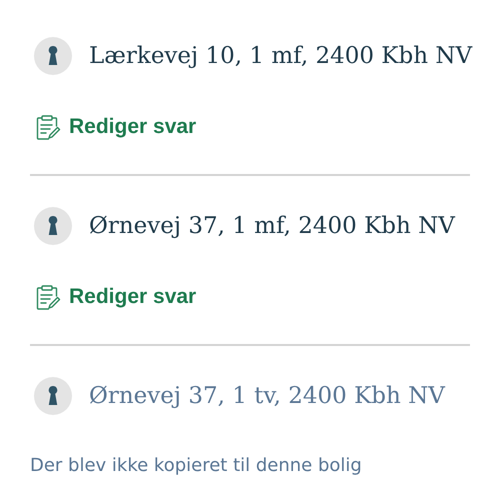  Describe the element at coordinates (267, 396) in the screenshot. I see `address-title: Ørnevej 37, 1 tv, 2400 Kbh NV` at that location.